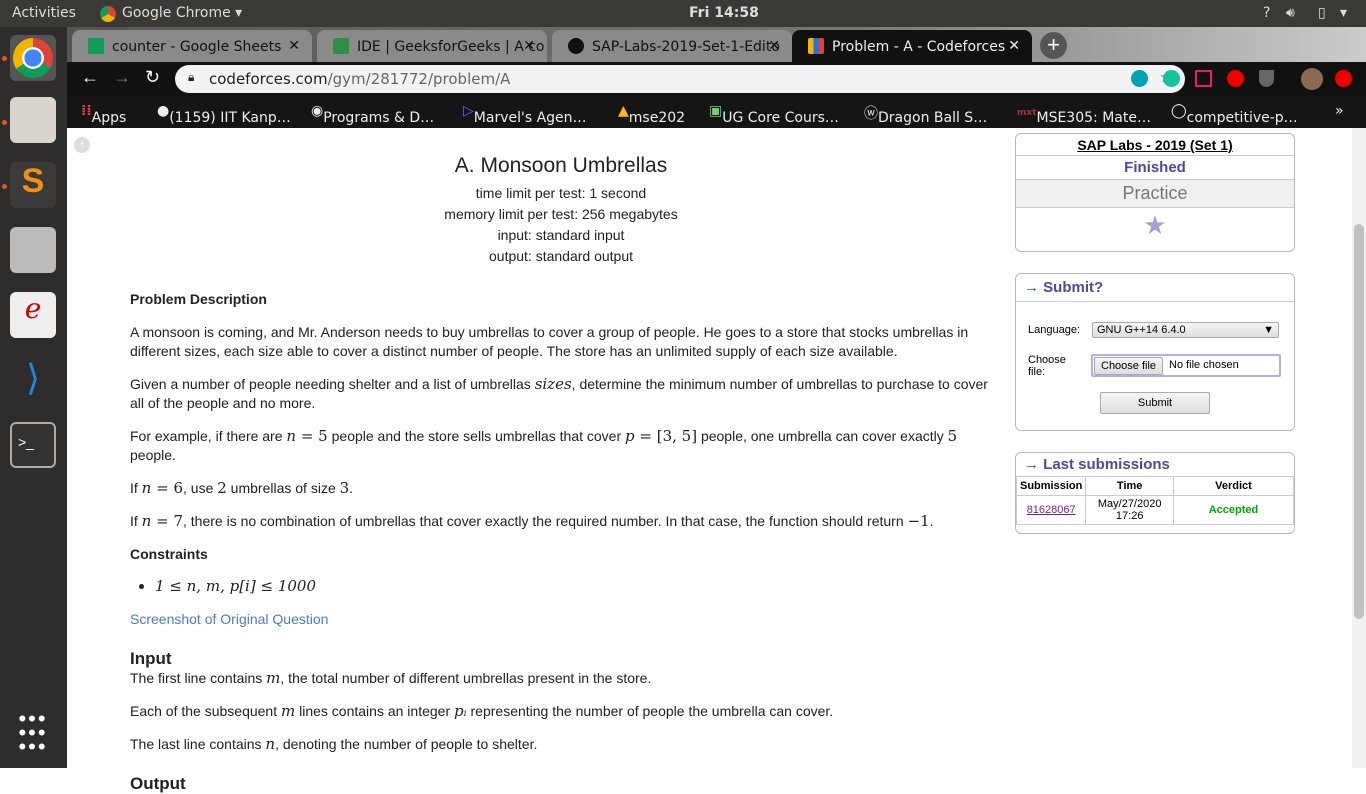 The height and width of the screenshot is (794, 1366). I want to click on volume-icon: 🔊︎, so click(1290, 13).